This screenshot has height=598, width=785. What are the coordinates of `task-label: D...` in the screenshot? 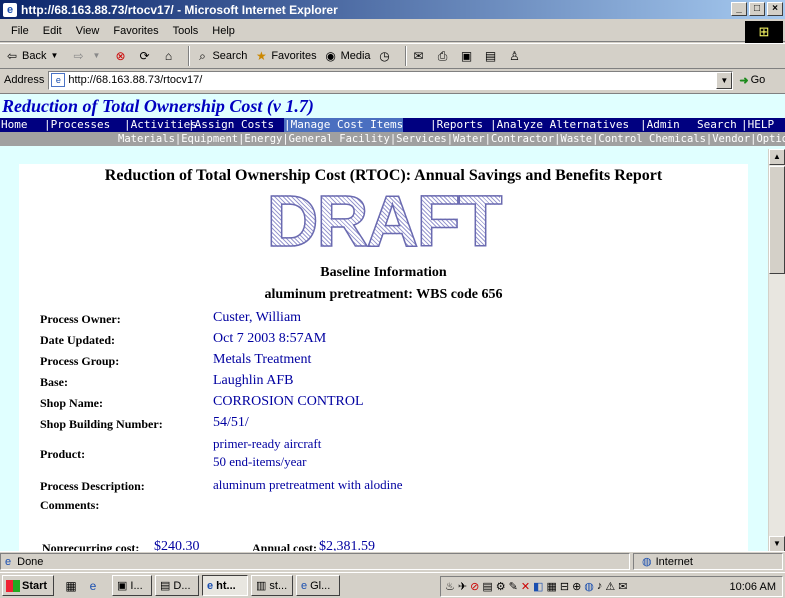 It's located at (182, 585).